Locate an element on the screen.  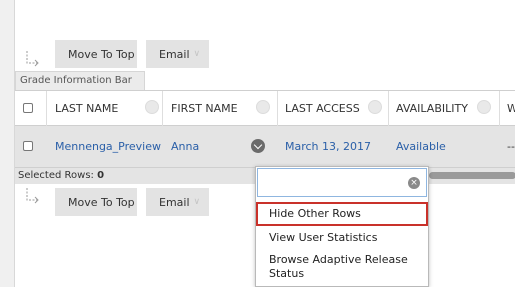
grade-information-bar: Grade Information Bar is located at coordinates (80, 80).